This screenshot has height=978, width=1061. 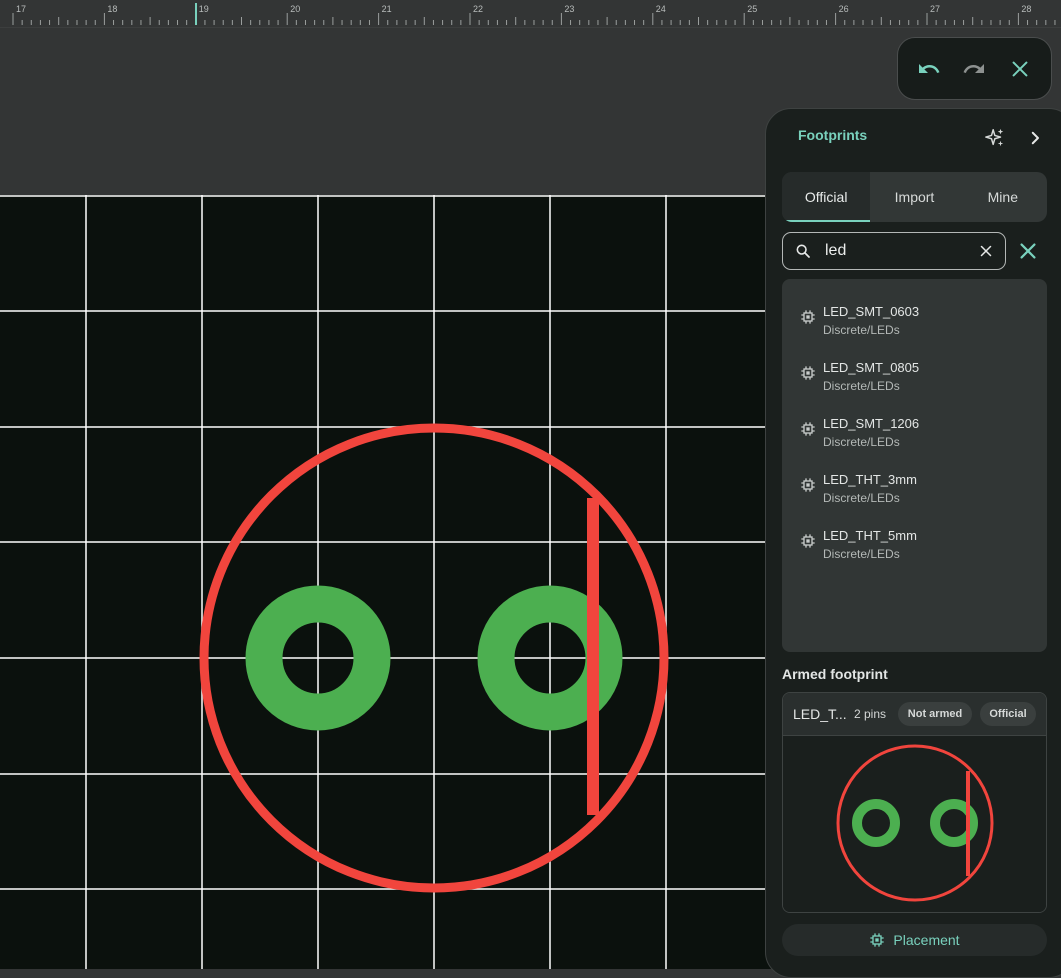 I want to click on ruler-label: 25, so click(x=752, y=9).